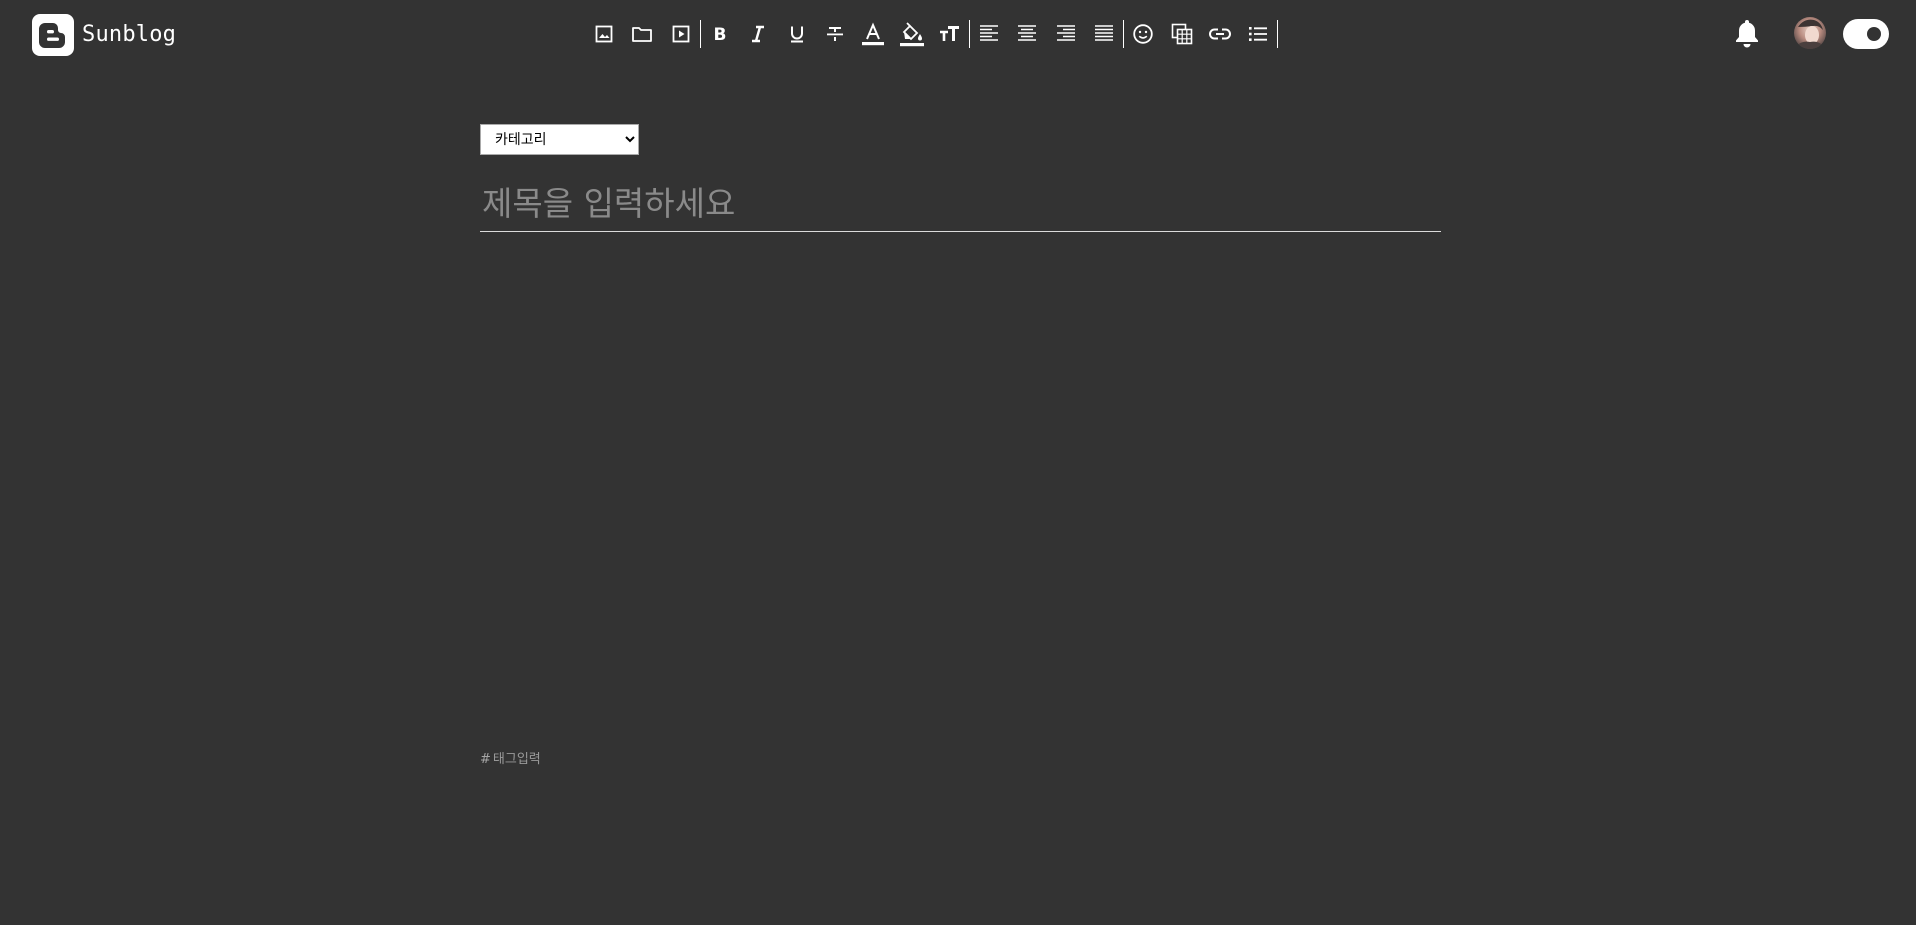 The image size is (1916, 925). I want to click on font-size-icon, so click(950, 34).